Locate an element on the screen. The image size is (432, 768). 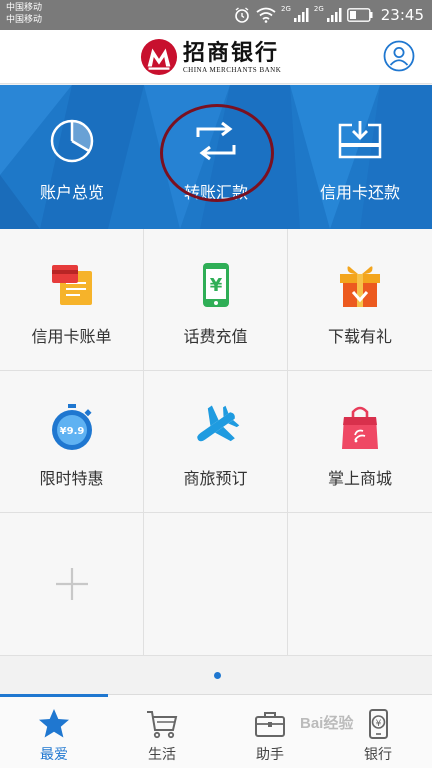
phone-topup-label: 话费充值 is located at coordinates (215, 336).